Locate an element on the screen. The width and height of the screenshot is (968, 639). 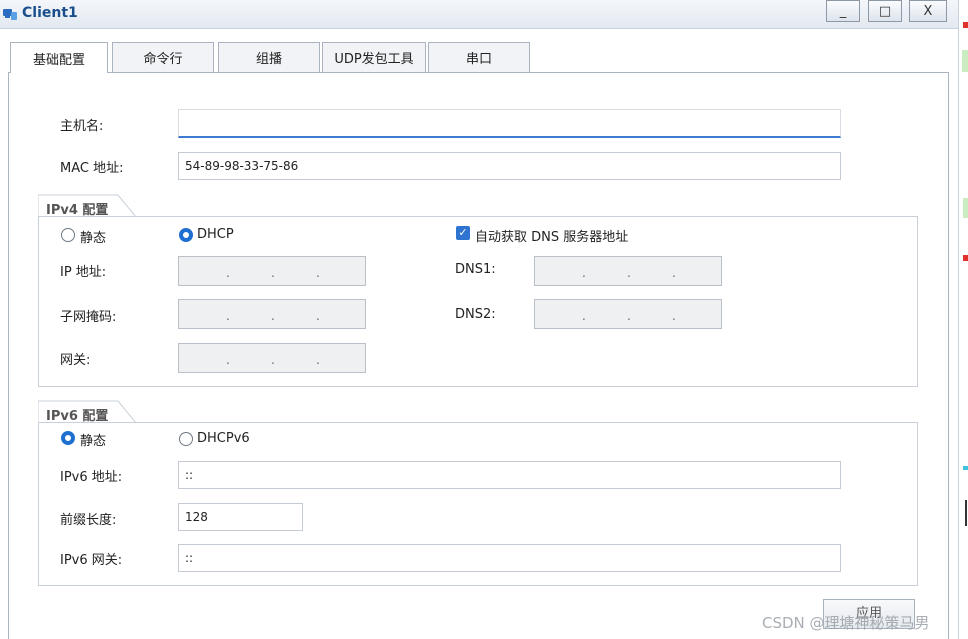
ipv6-static-label: 静态 is located at coordinates (93, 441).